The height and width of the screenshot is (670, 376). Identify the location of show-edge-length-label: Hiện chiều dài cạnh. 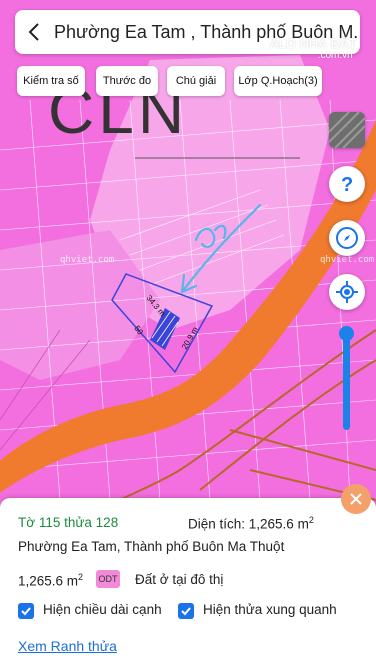
(102, 609).